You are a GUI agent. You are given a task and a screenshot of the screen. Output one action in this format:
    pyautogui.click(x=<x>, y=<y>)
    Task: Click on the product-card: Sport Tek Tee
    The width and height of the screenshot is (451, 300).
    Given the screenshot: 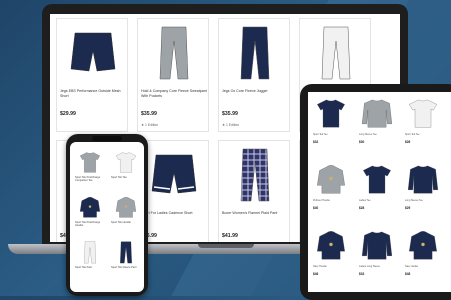 What is the action you would take?
    pyautogui.click(x=126, y=170)
    